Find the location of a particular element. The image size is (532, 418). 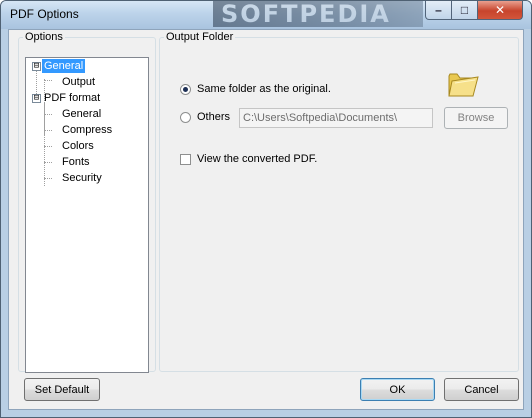

set-default-button: Set Default is located at coordinates (62, 389).